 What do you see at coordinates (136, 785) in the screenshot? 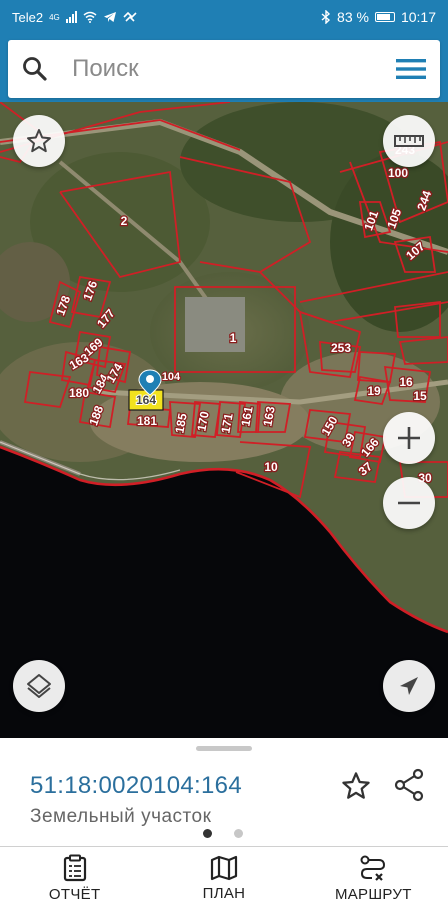
I see `cadastral-number: 51:18:0020104:164` at bounding box center [136, 785].